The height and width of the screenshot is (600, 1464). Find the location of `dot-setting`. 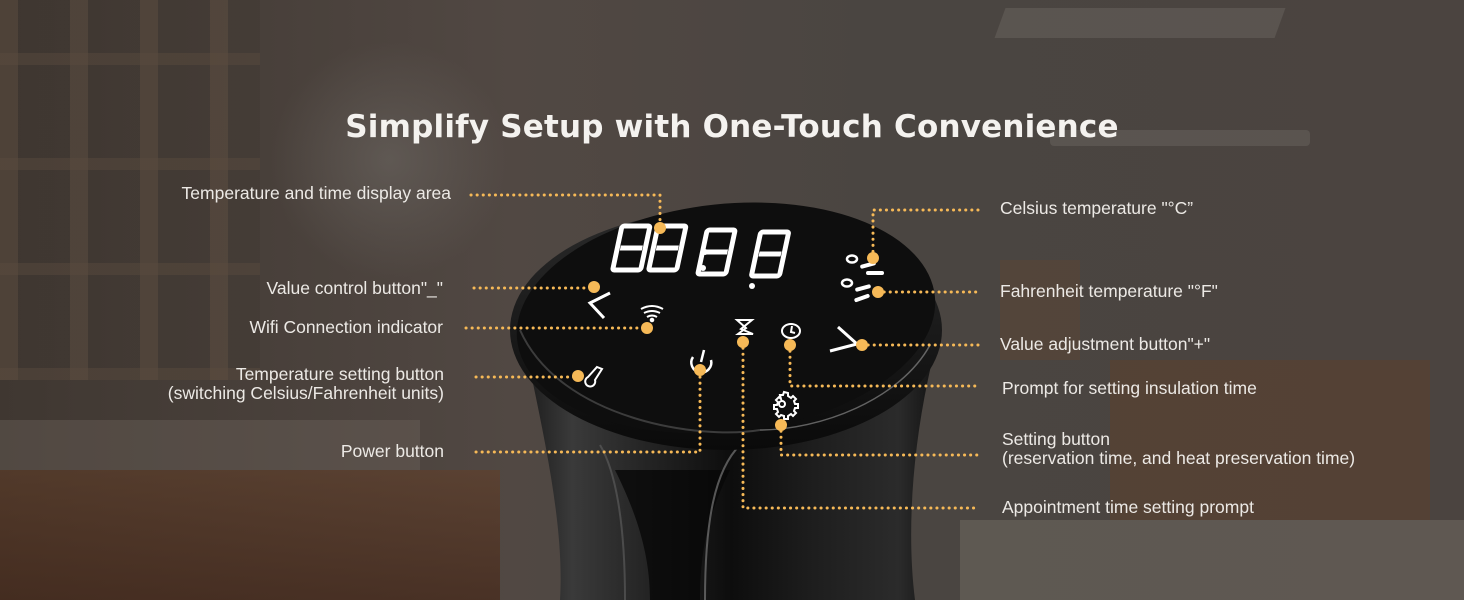

dot-setting is located at coordinates (781, 425).